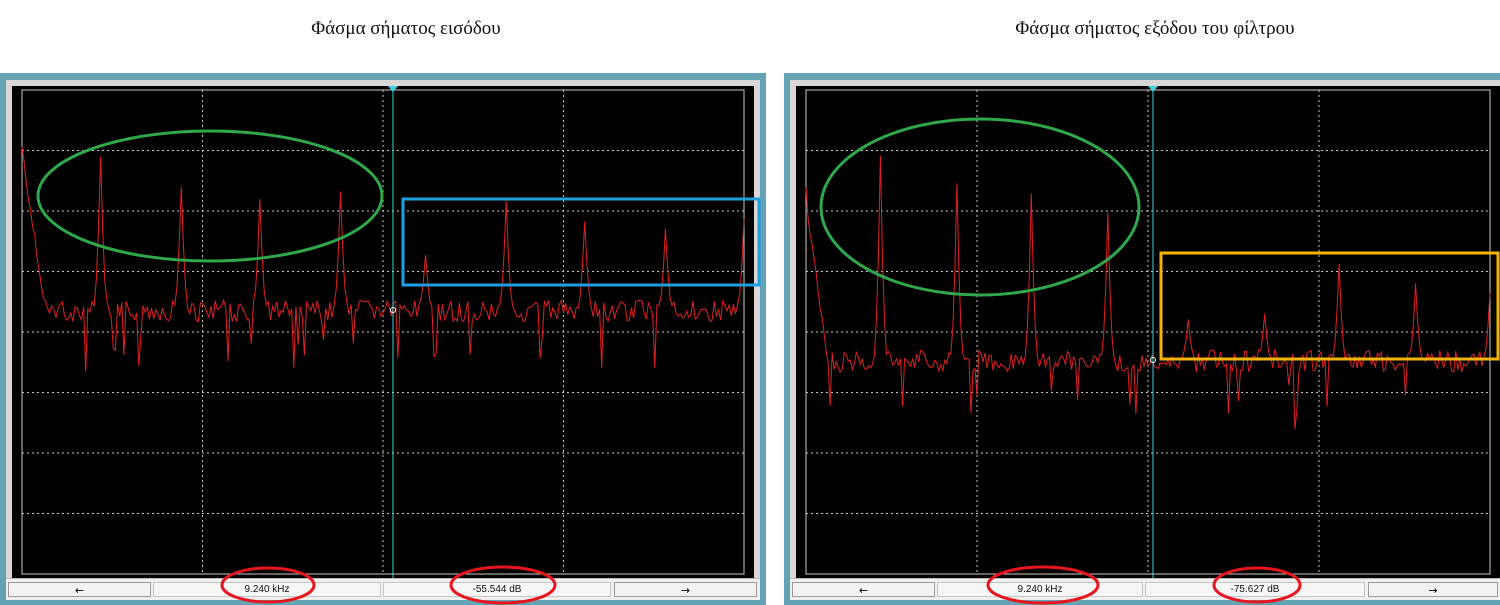 The image size is (1500, 605). I want to click on status-bar: ← 9.240 kHz -75.627 dB →, so click(1145, 589).